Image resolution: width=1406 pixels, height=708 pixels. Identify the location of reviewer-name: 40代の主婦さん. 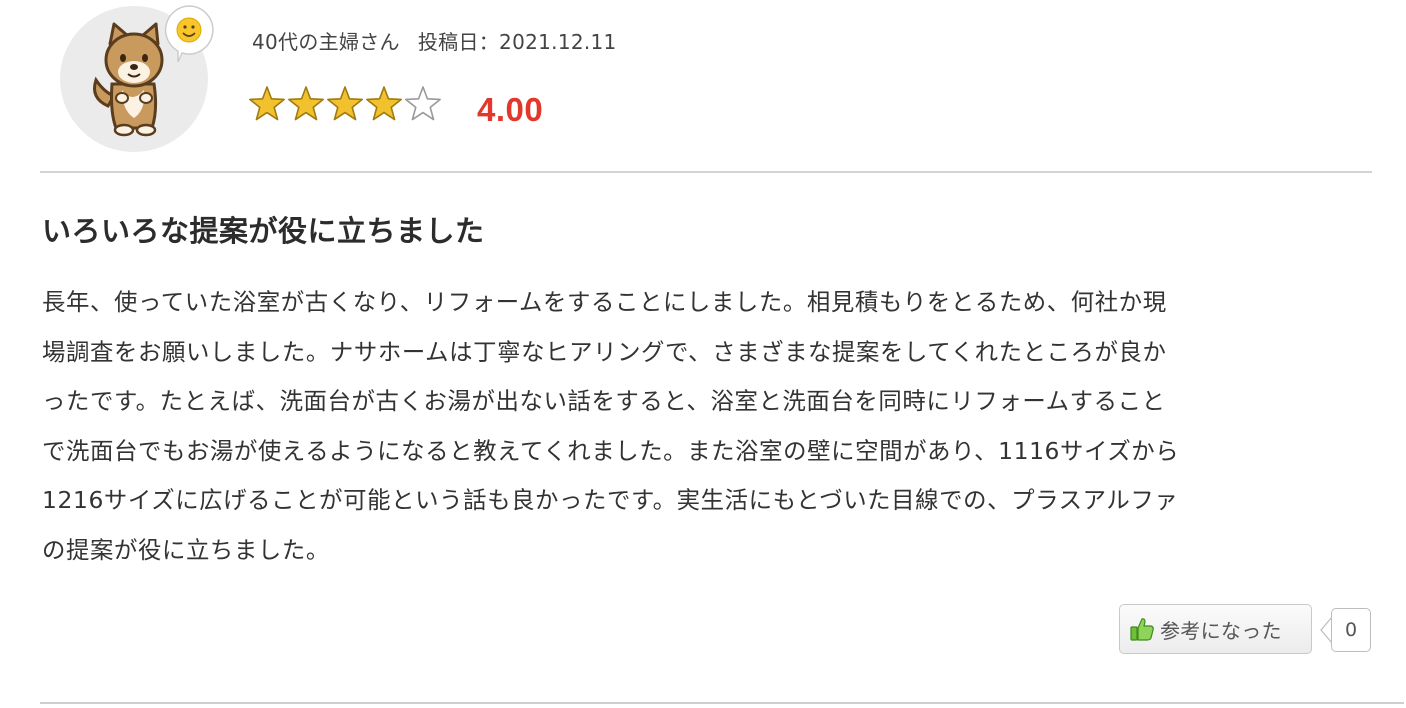
(326, 42).